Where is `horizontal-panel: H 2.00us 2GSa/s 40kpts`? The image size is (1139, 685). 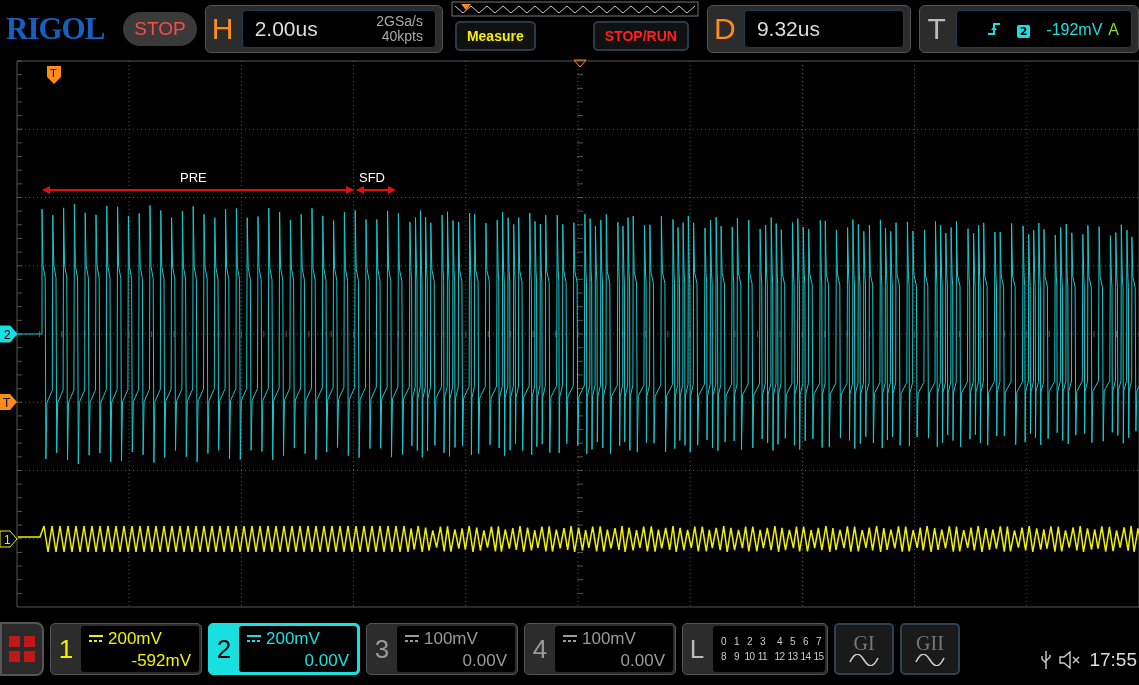 horizontal-panel: H 2.00us 2GSa/s 40kpts is located at coordinates (323, 29).